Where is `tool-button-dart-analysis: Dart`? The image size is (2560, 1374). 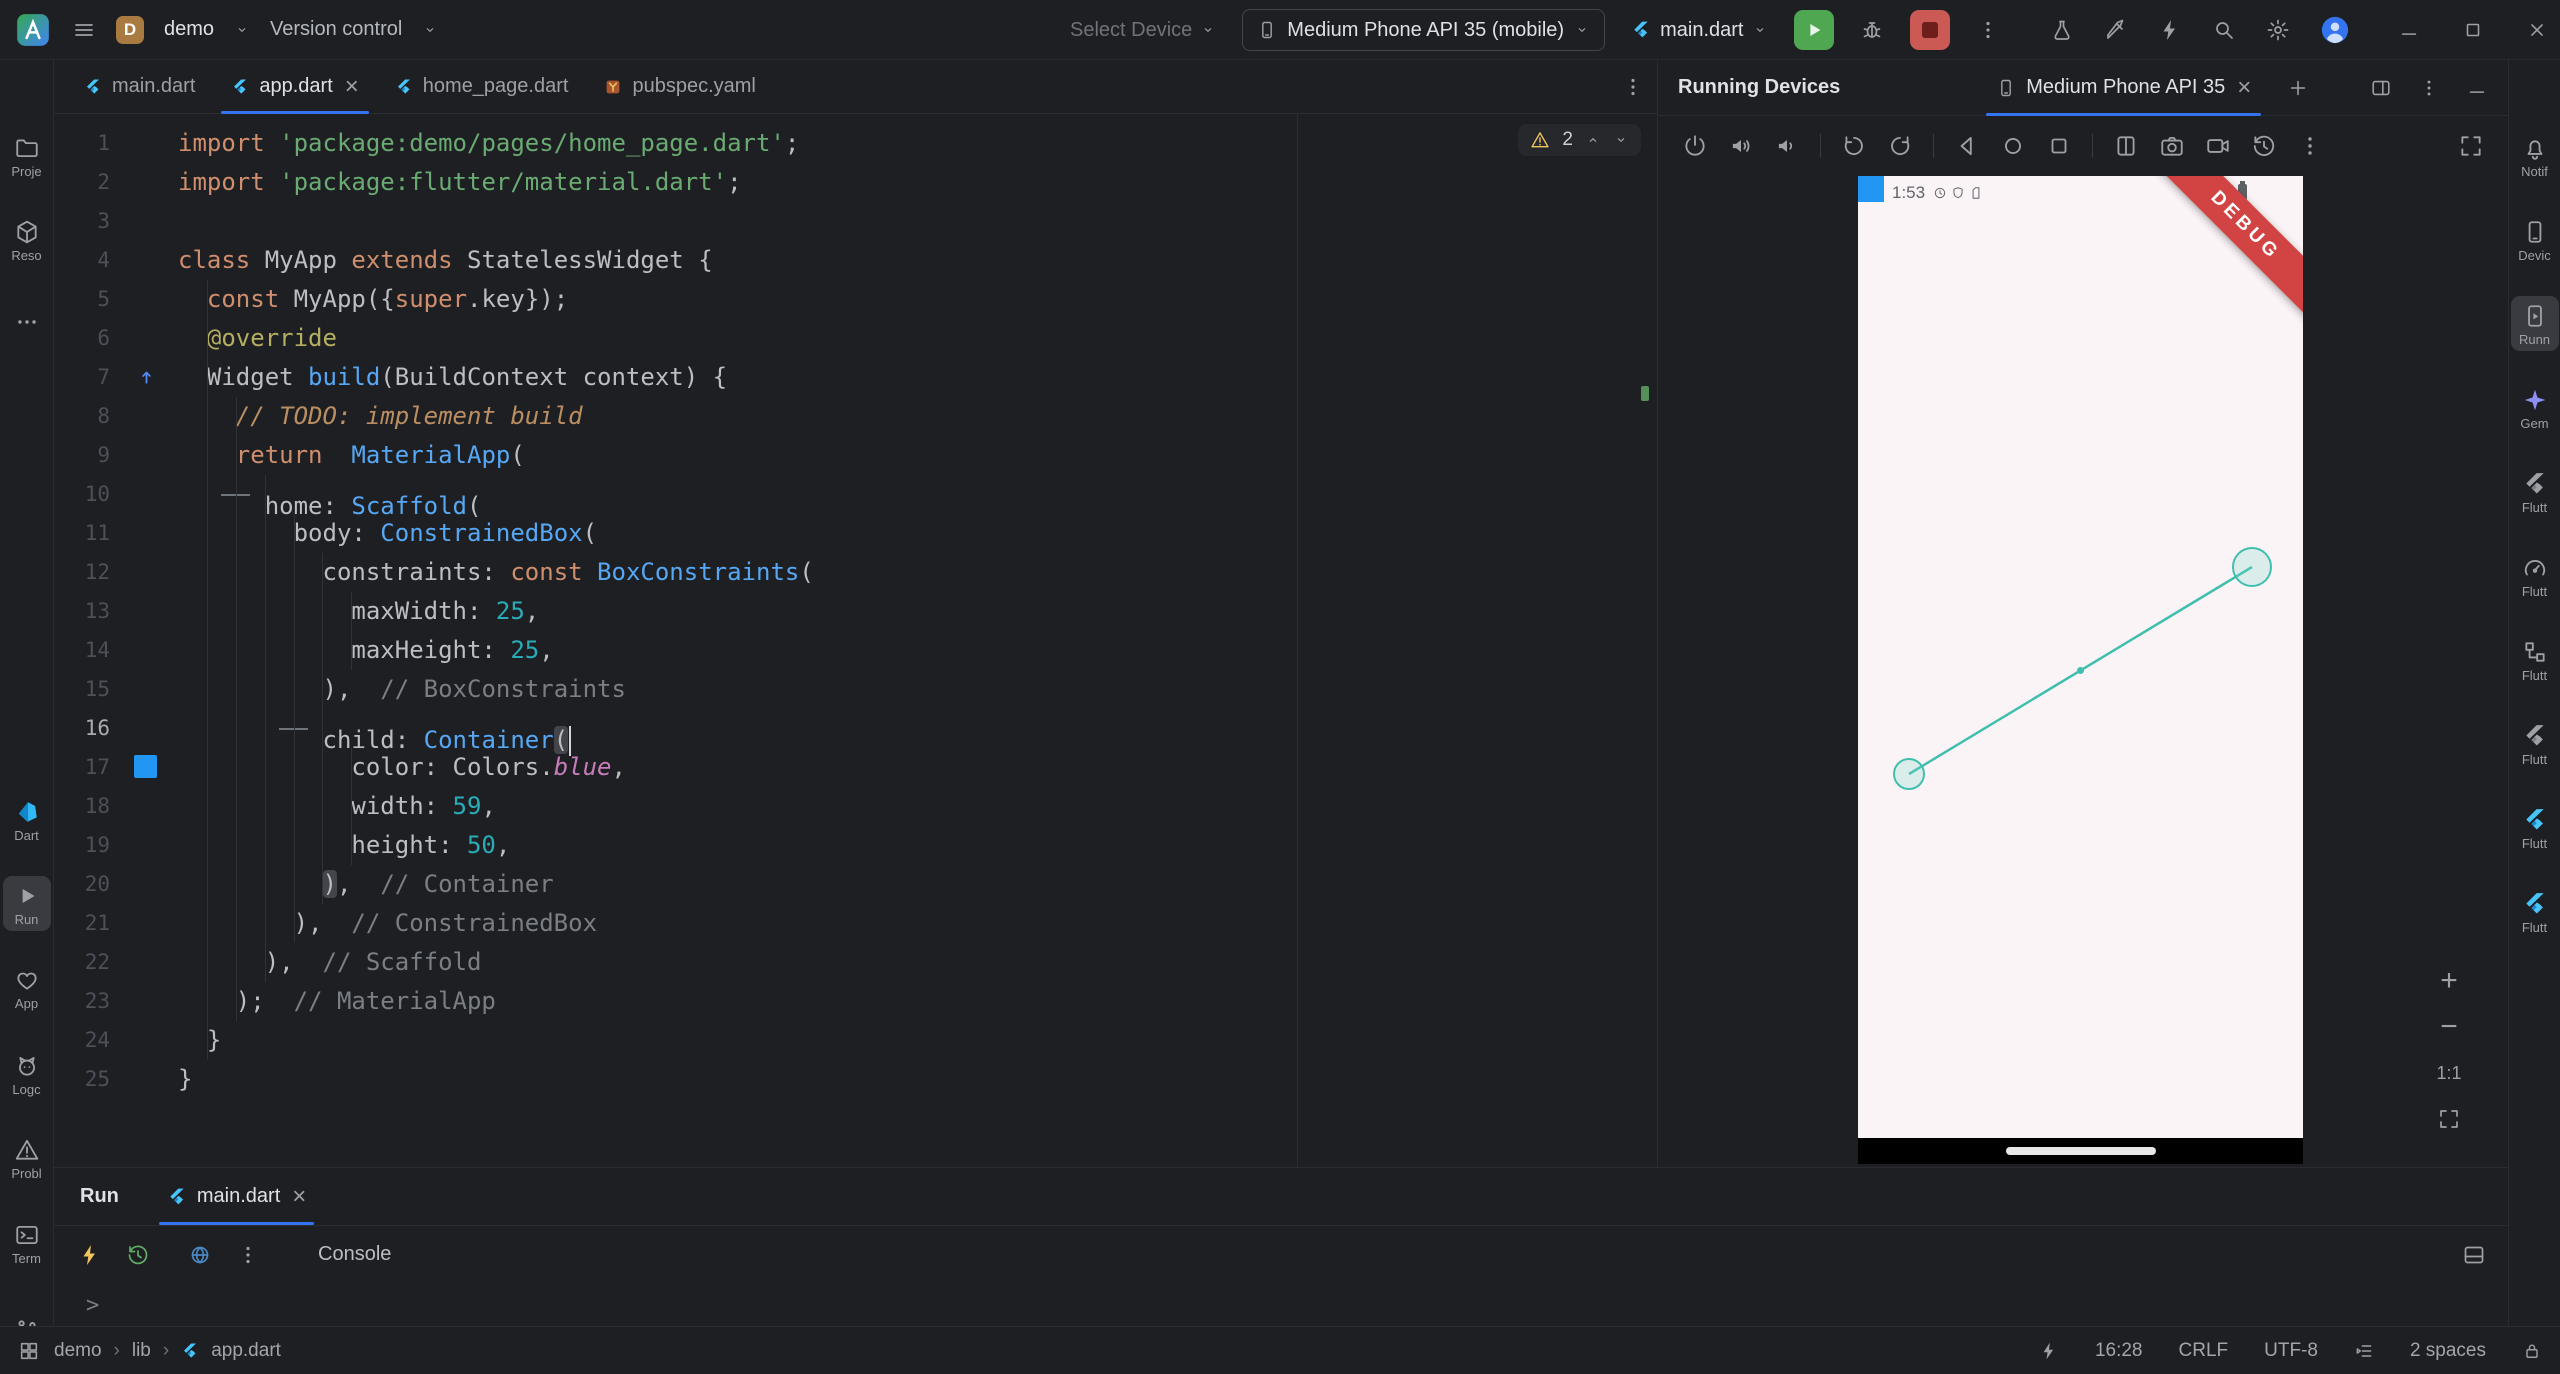 tool-button-dart-analysis: Dart is located at coordinates (27, 819).